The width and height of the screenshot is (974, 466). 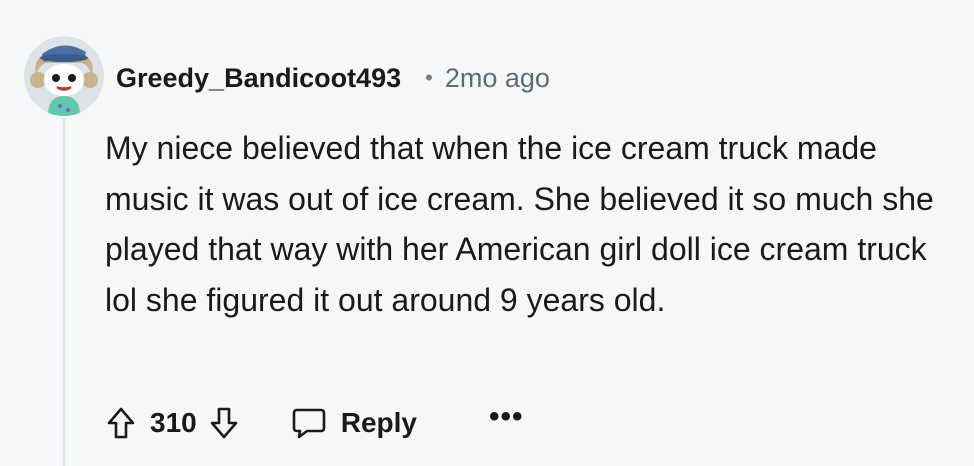 I want to click on more-options-button: •••, so click(x=506, y=420).